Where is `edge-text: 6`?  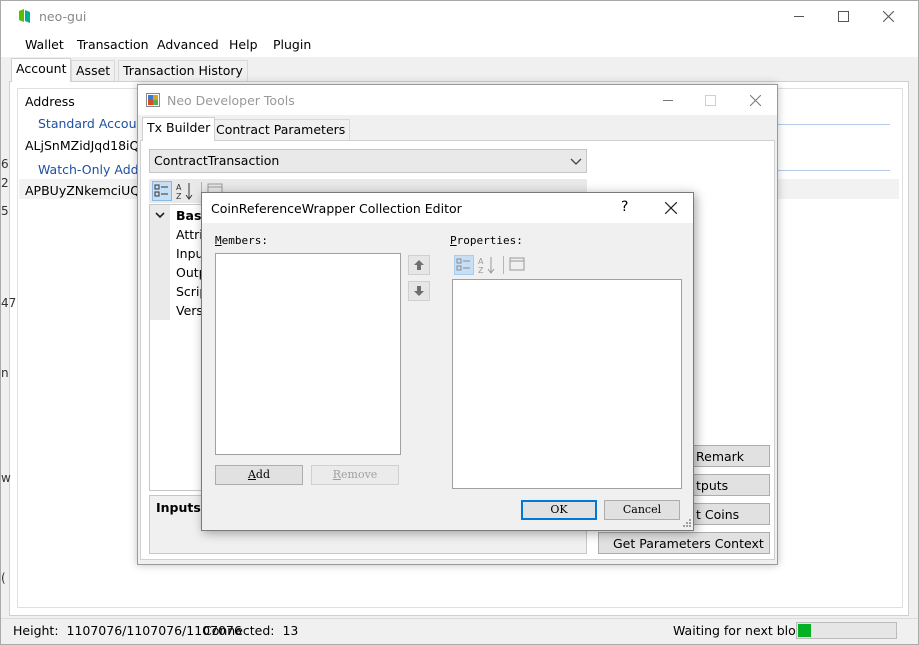
edge-text: 6 is located at coordinates (5, 164).